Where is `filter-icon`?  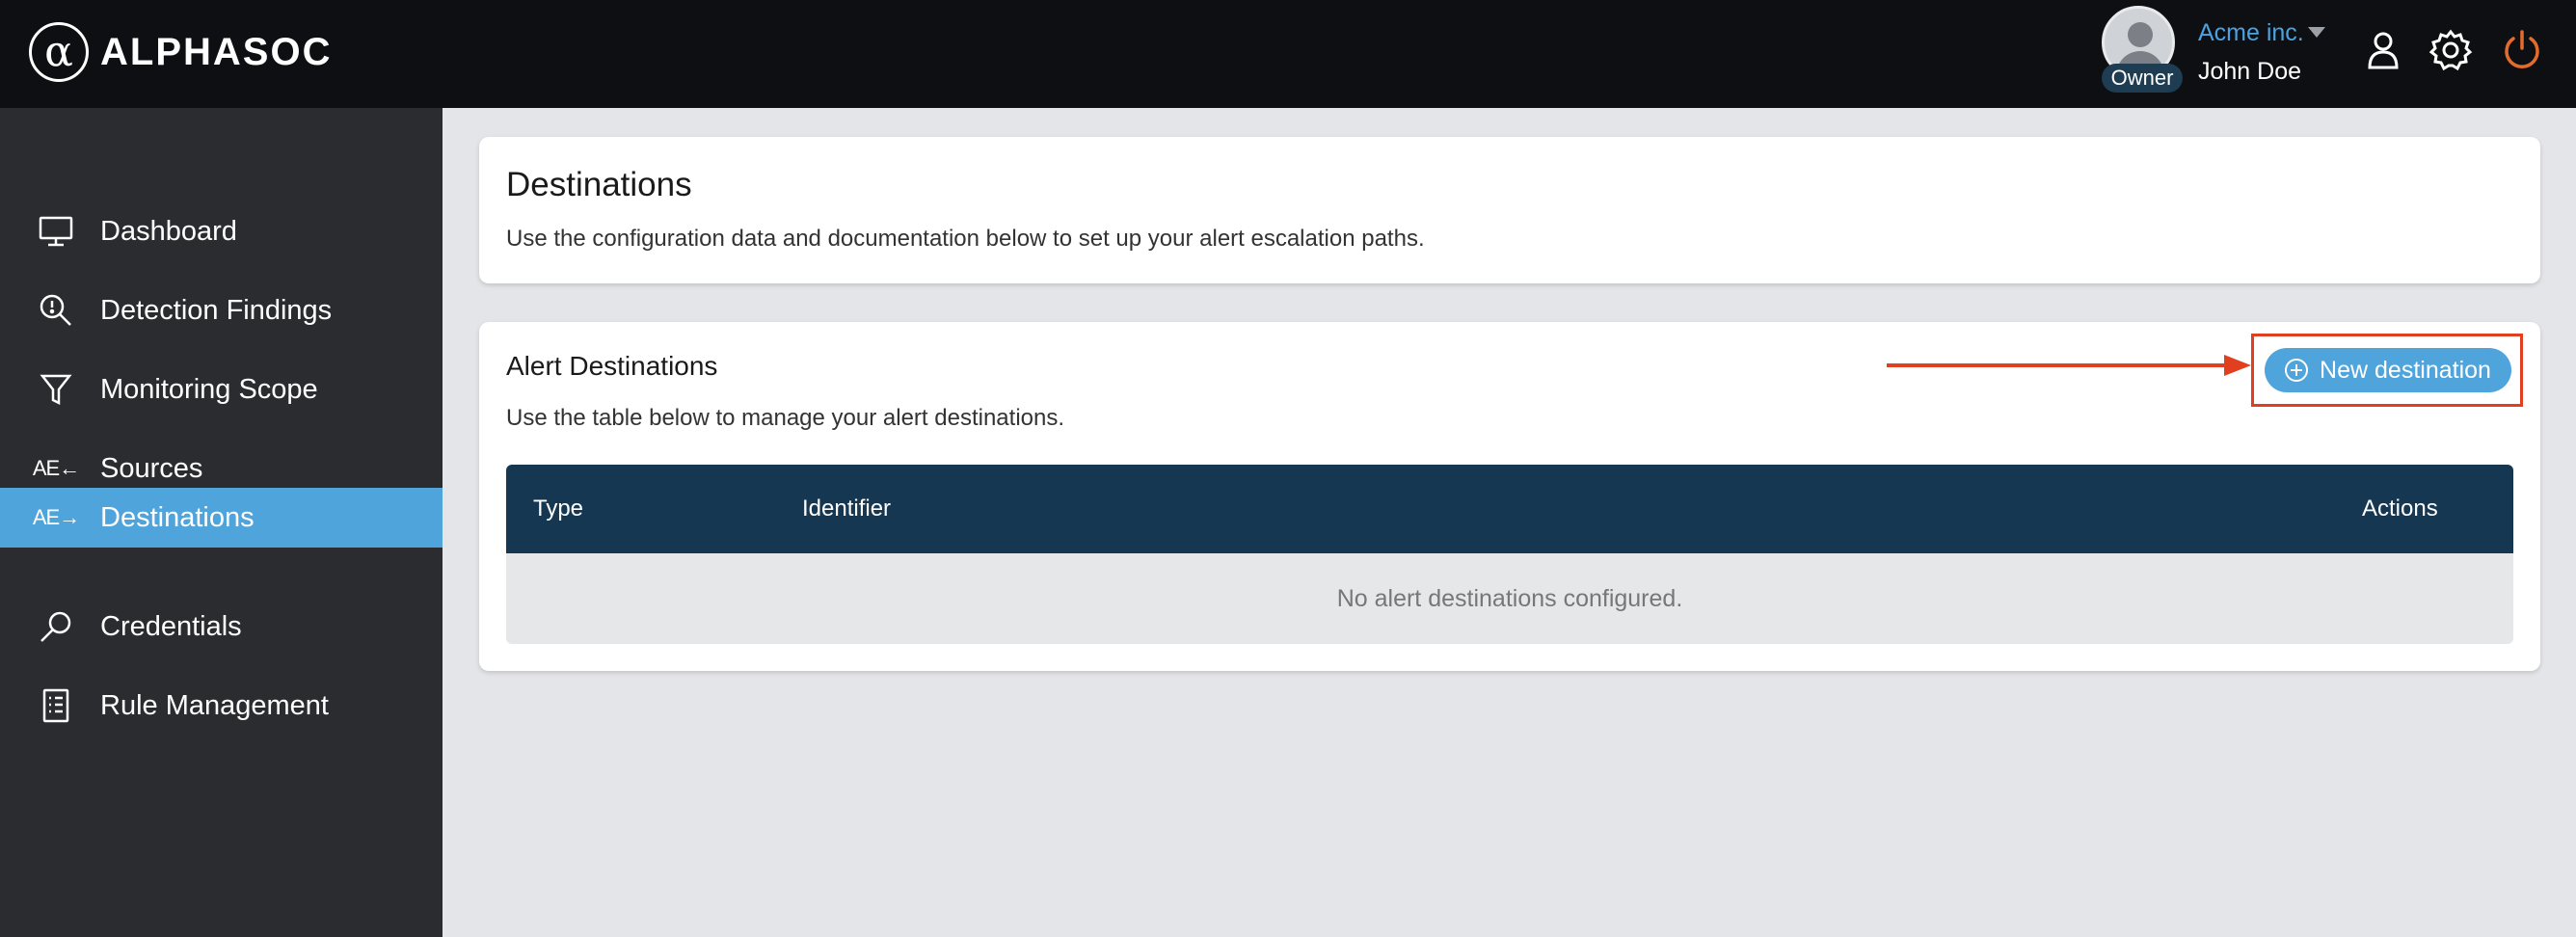
filter-icon is located at coordinates (56, 389).